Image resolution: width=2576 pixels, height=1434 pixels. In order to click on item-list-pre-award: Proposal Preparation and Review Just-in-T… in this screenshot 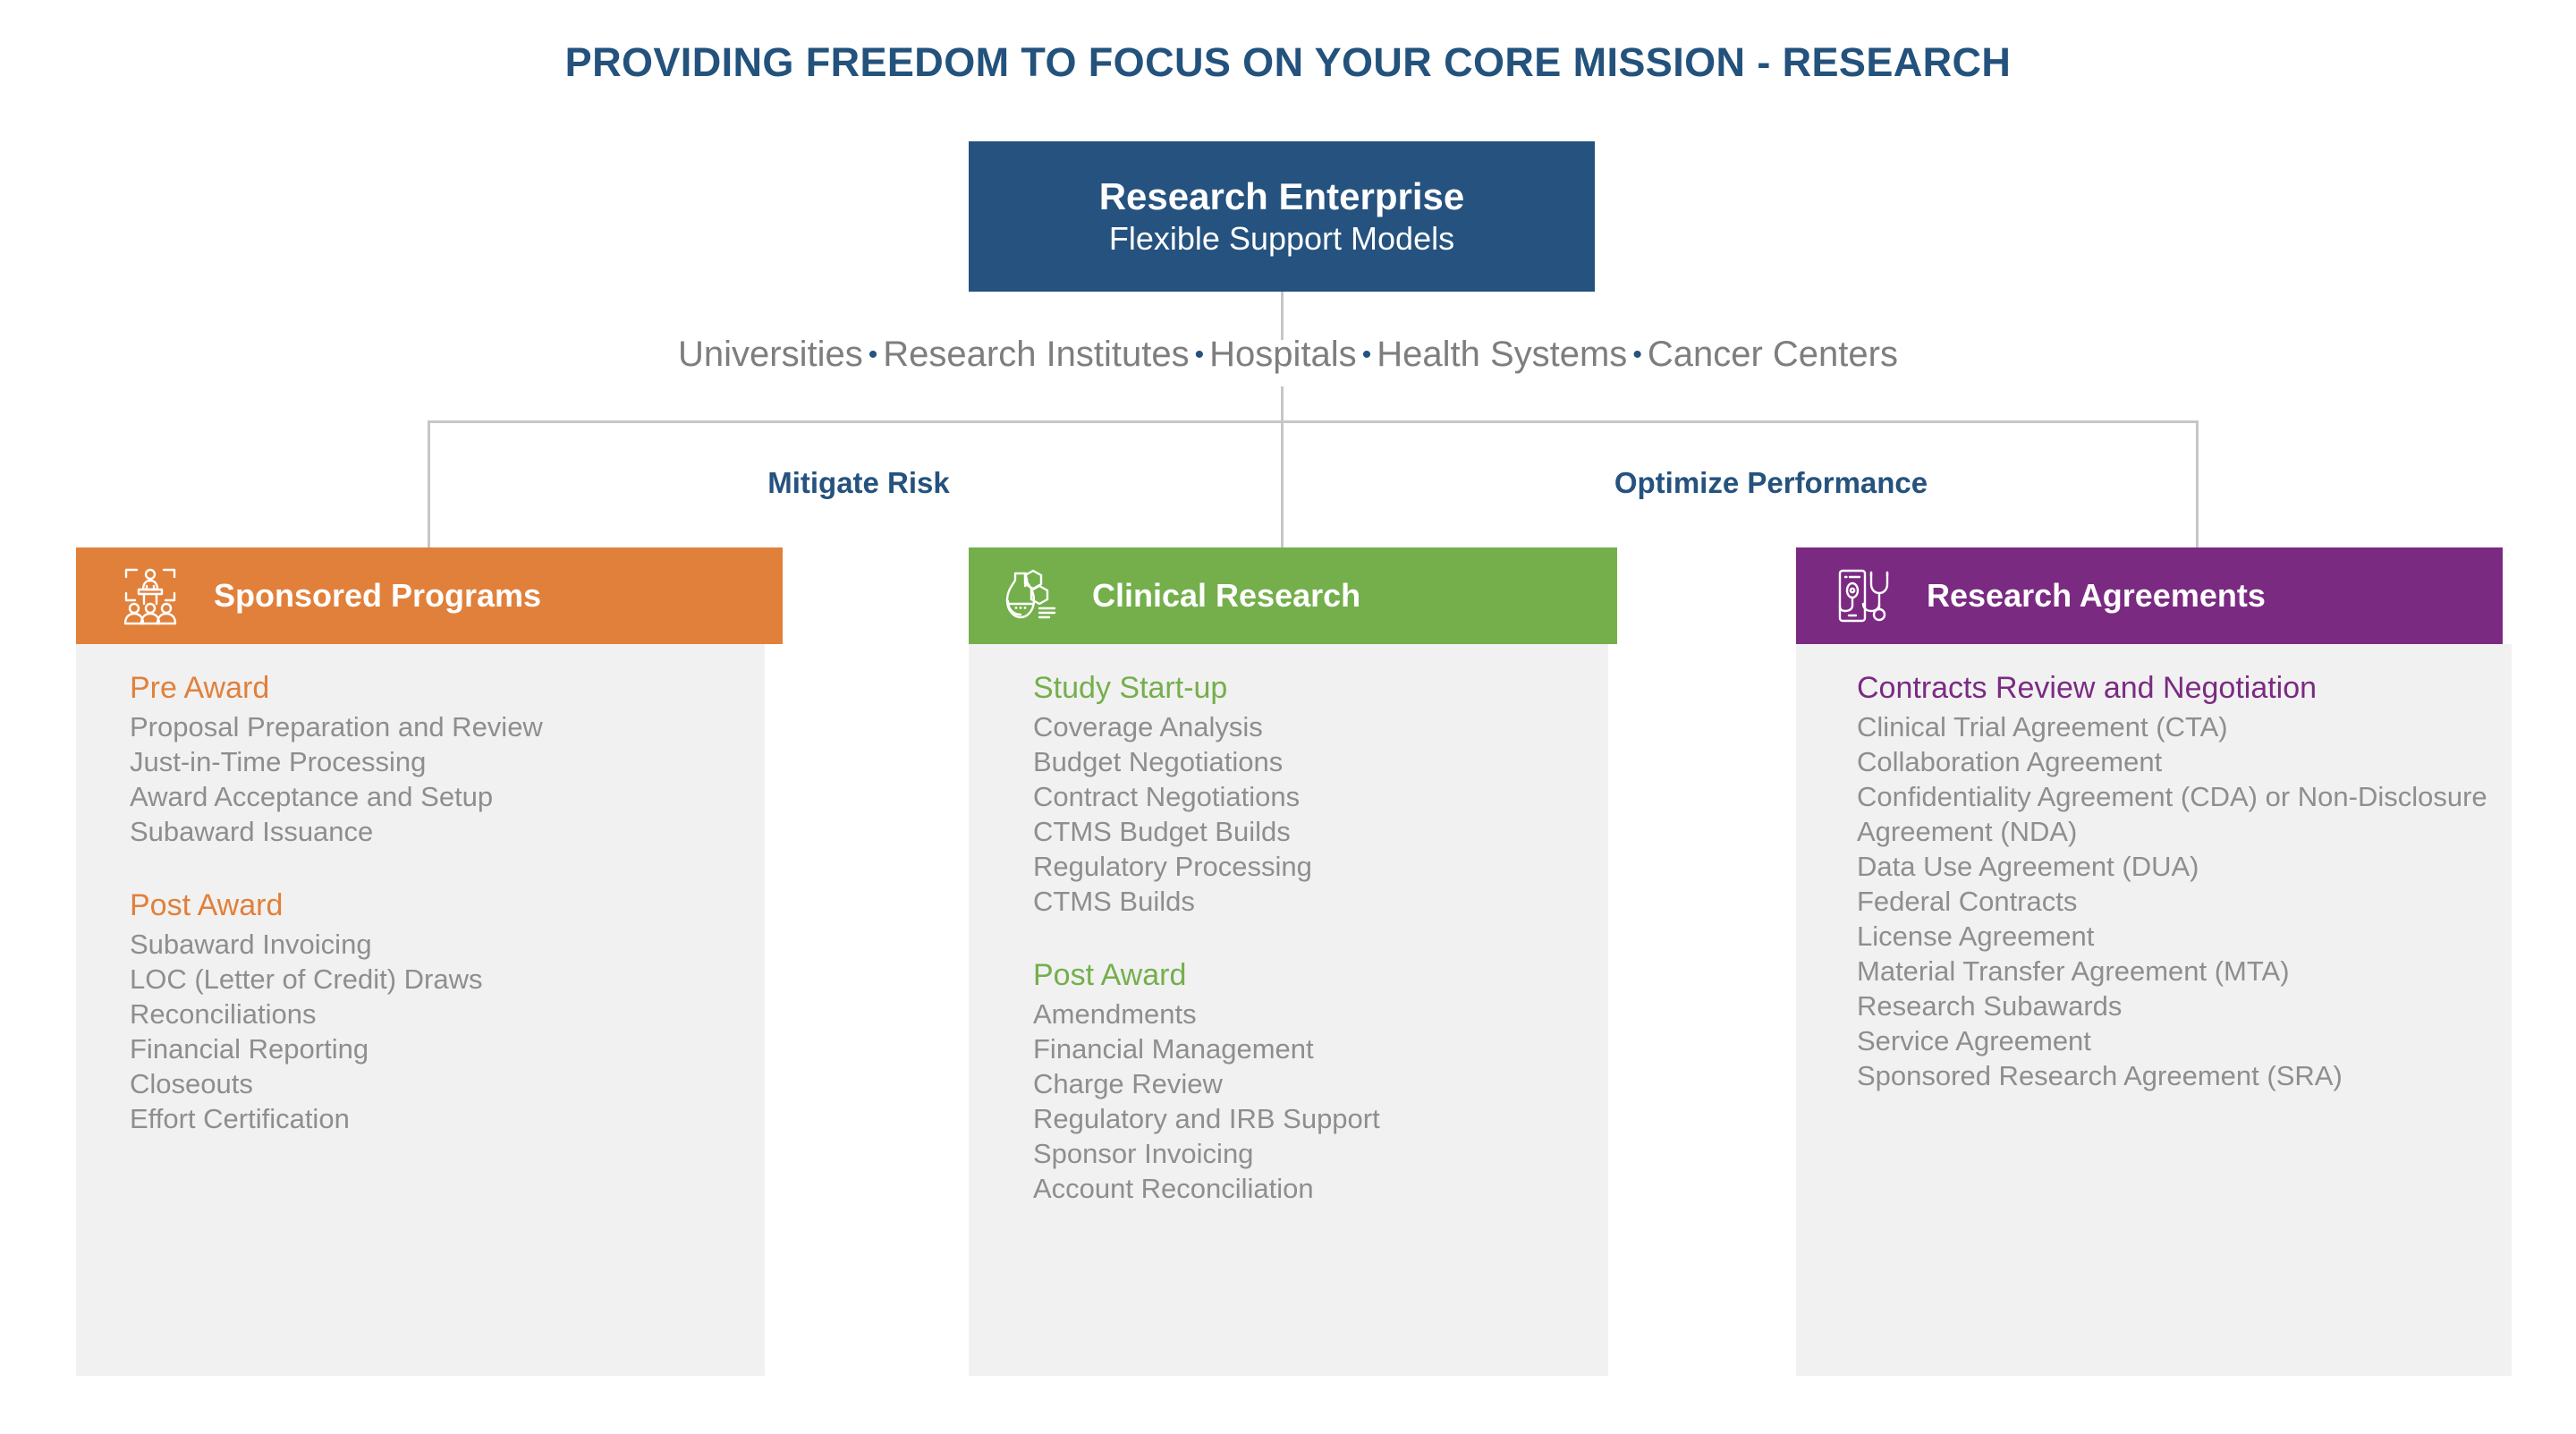, I will do `click(436, 779)`.